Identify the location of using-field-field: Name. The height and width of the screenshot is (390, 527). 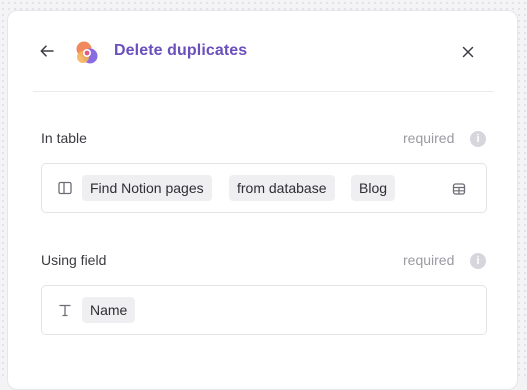
(264, 310).